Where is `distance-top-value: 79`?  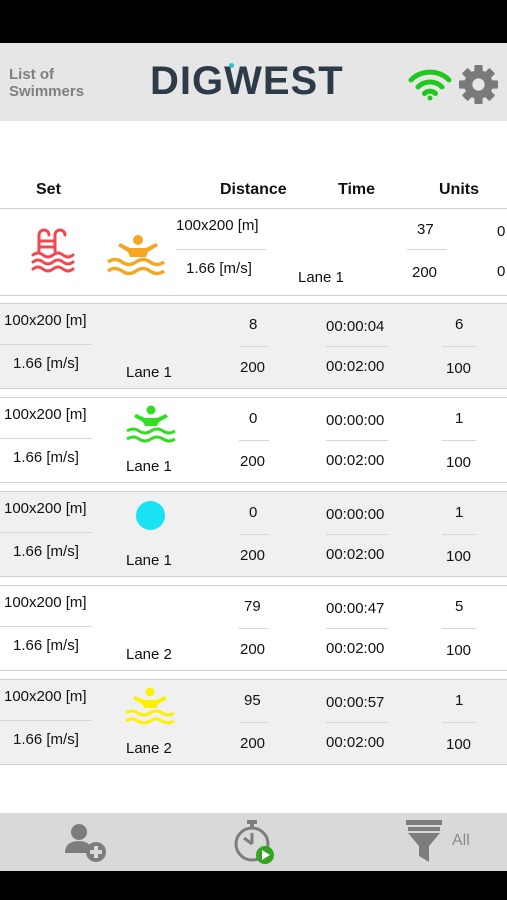 distance-top-value: 79 is located at coordinates (252, 606).